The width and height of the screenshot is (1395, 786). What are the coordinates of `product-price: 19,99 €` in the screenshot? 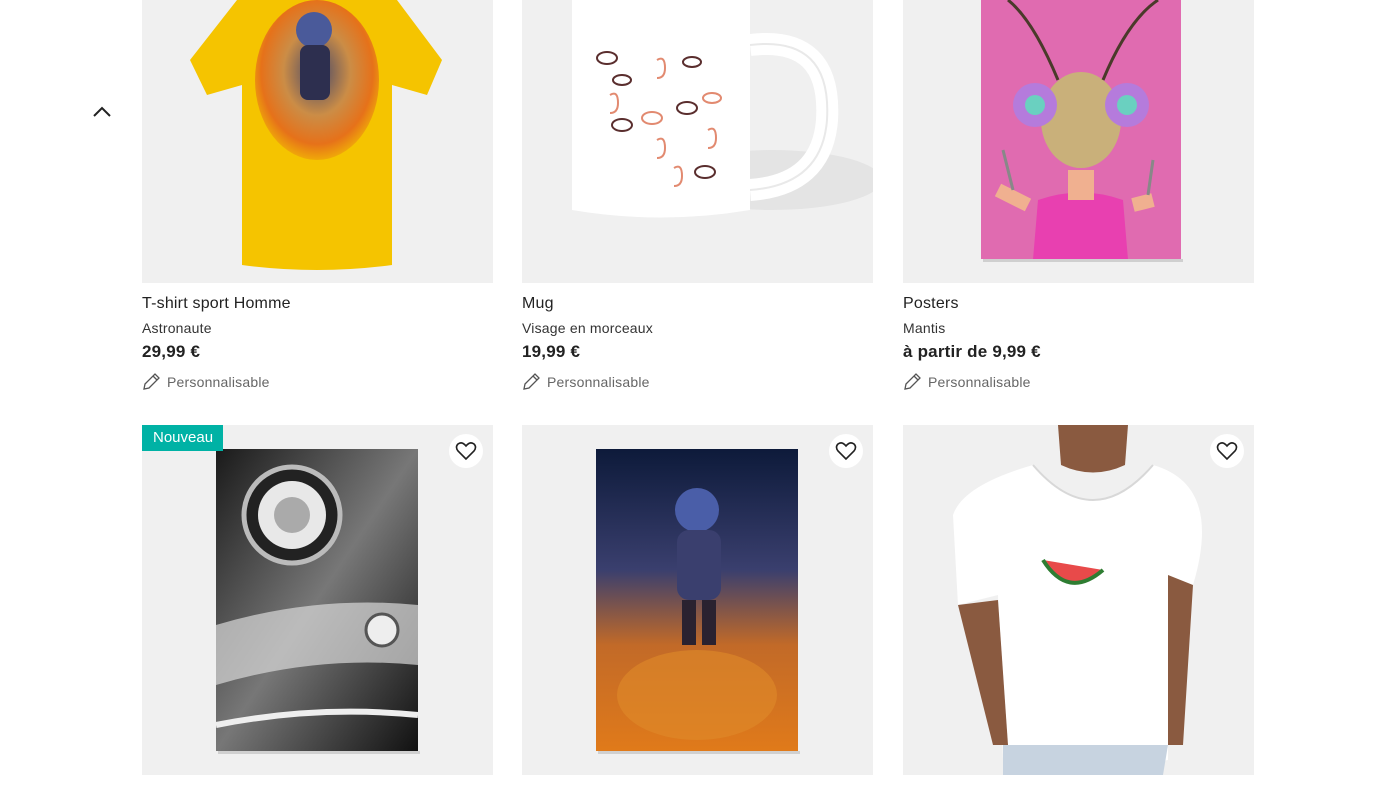 It's located at (551, 351).